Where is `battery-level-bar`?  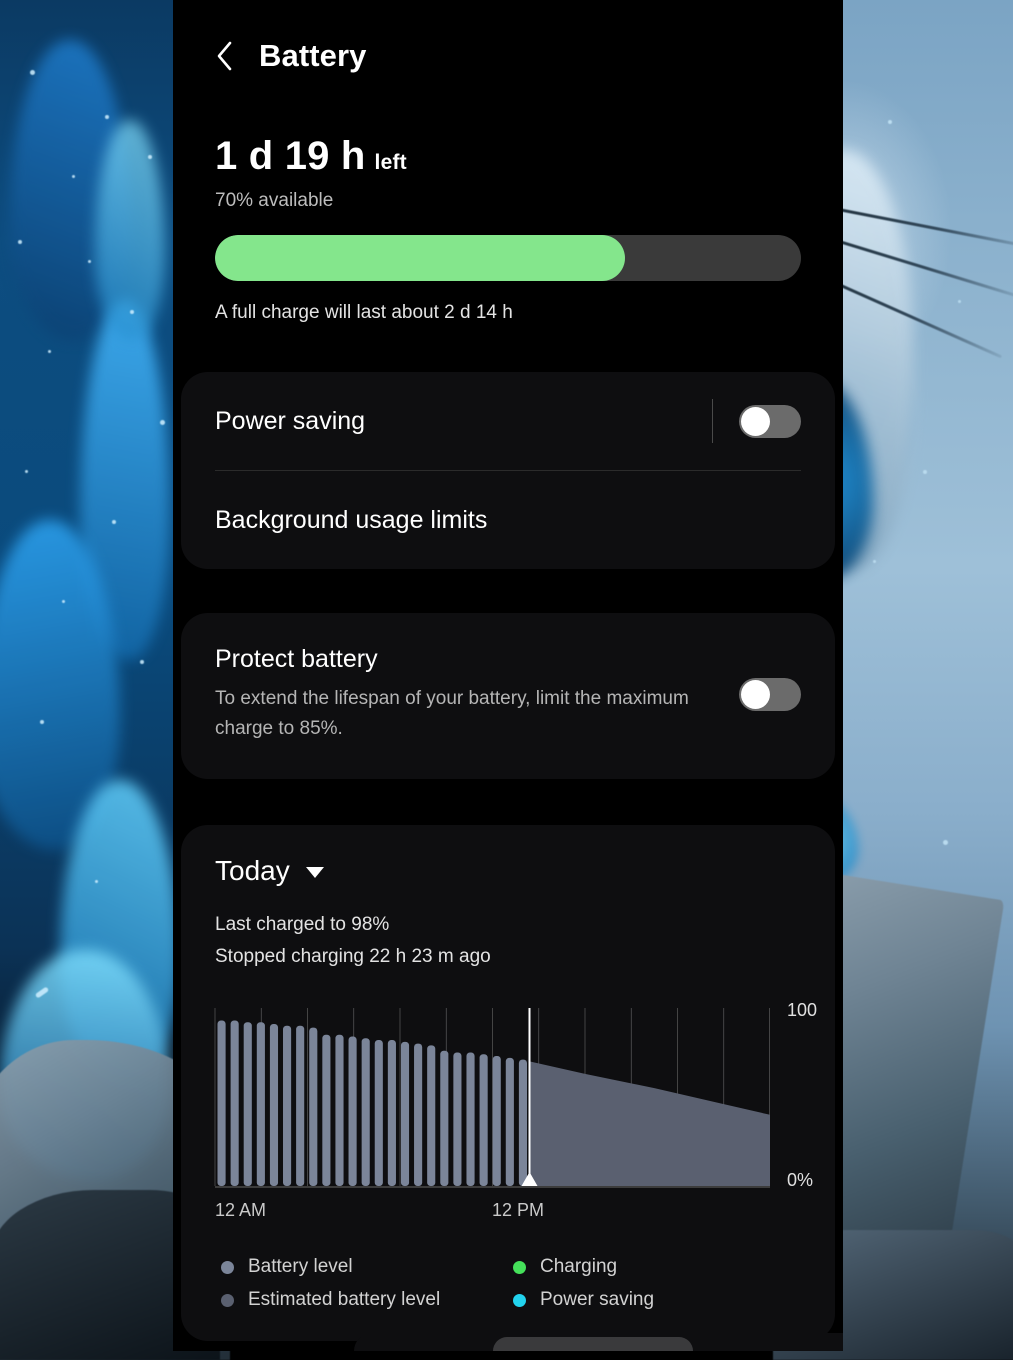 battery-level-bar is located at coordinates (508, 258).